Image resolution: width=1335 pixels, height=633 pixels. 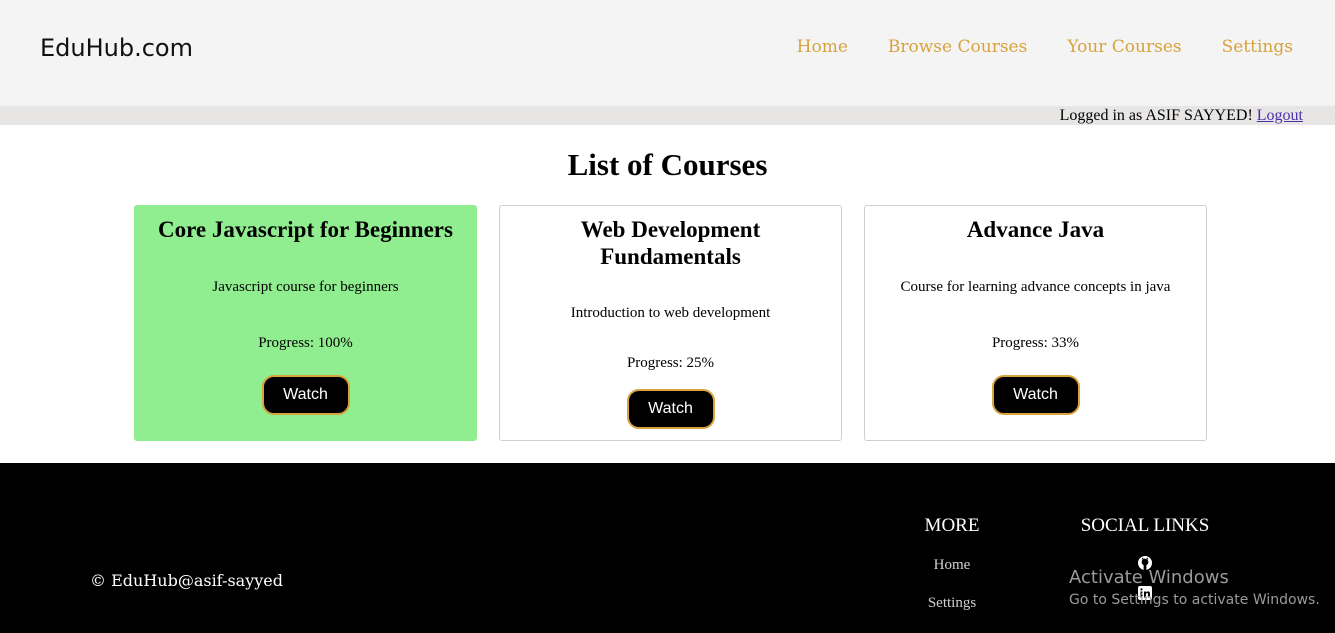 I want to click on course-title: Core Javascript for Beginners, so click(x=305, y=229).